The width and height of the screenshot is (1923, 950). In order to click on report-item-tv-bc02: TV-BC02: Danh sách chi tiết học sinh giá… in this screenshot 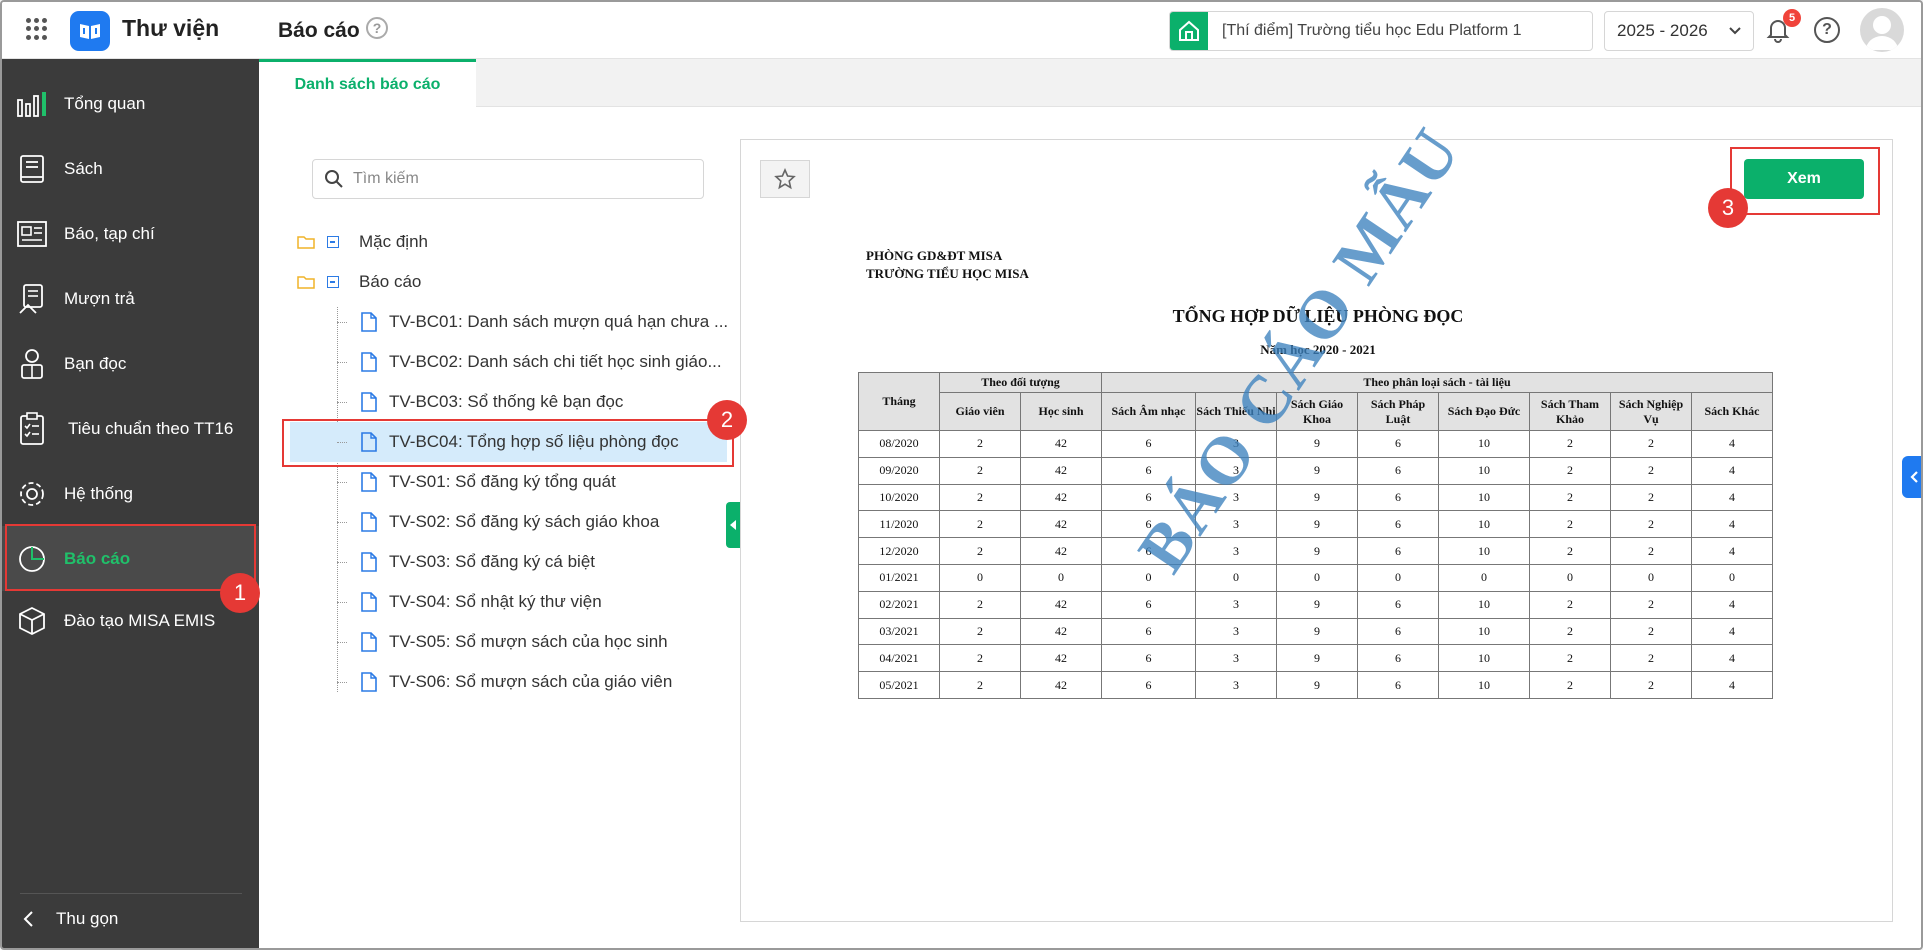, I will do `click(532, 362)`.